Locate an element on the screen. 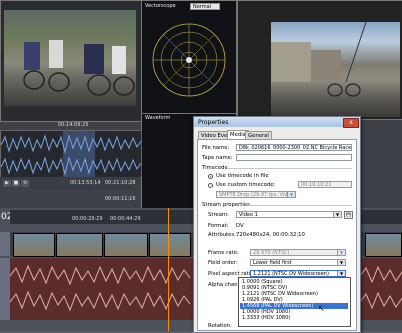 Image resolution: width=402 pixels, height=333 pixels. frame-rate-label: Frame rate: is located at coordinates (223, 253).